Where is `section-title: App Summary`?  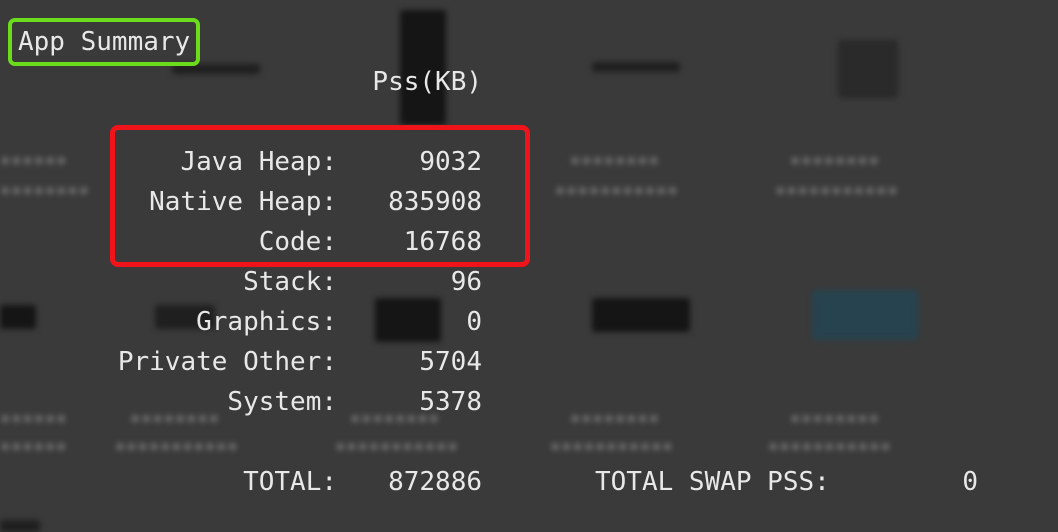 section-title: App Summary is located at coordinates (104, 42).